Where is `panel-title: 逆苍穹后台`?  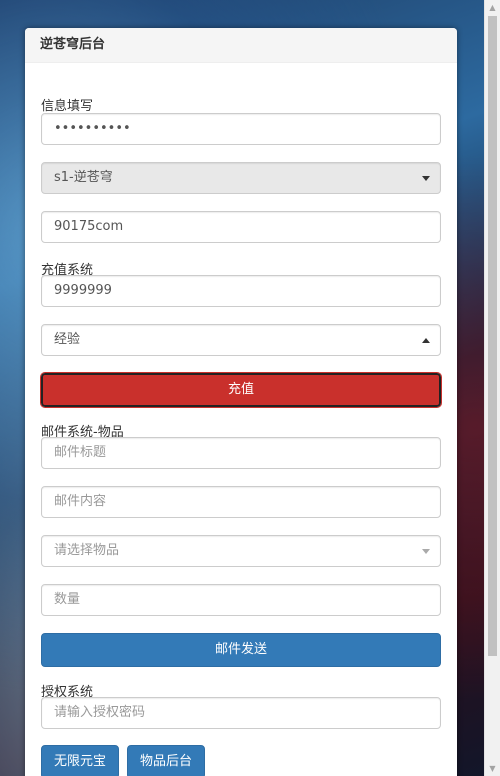 panel-title: 逆苍穹后台 is located at coordinates (241, 45).